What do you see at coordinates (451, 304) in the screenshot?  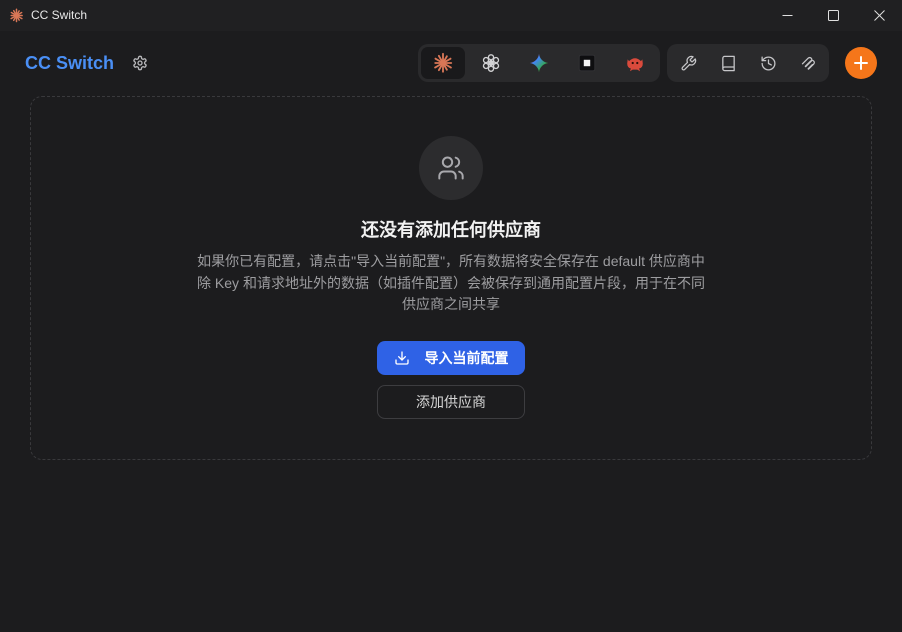 I see `description-line: 供应商之间共享` at bounding box center [451, 304].